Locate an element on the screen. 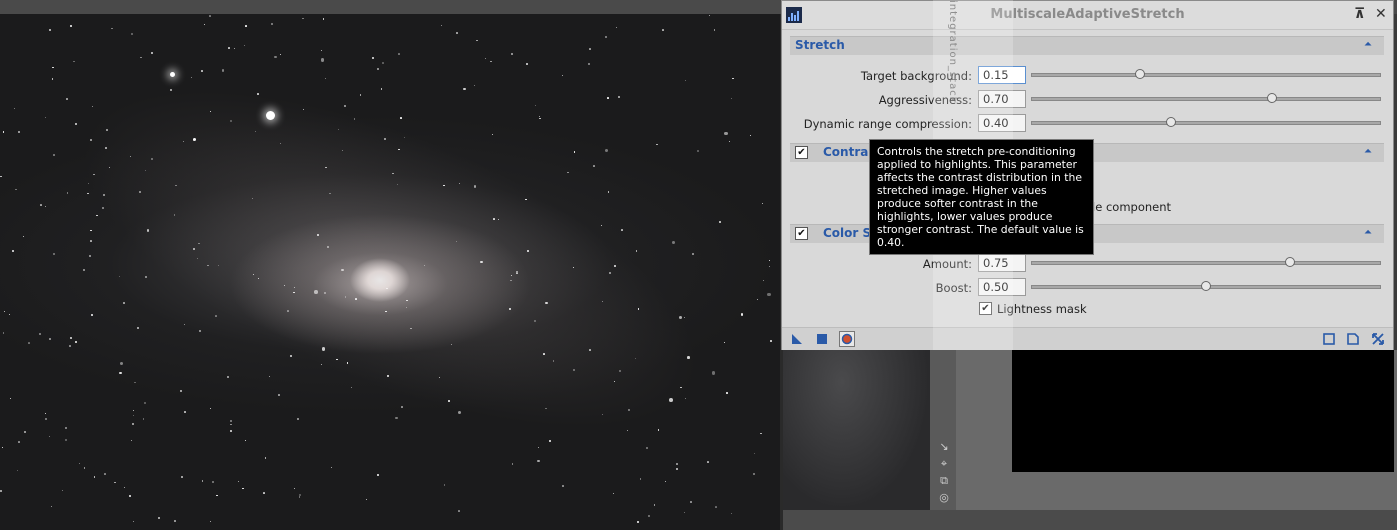 The image size is (1397, 530). arrow-diagonal-icon: ↘ is located at coordinates (944, 447).